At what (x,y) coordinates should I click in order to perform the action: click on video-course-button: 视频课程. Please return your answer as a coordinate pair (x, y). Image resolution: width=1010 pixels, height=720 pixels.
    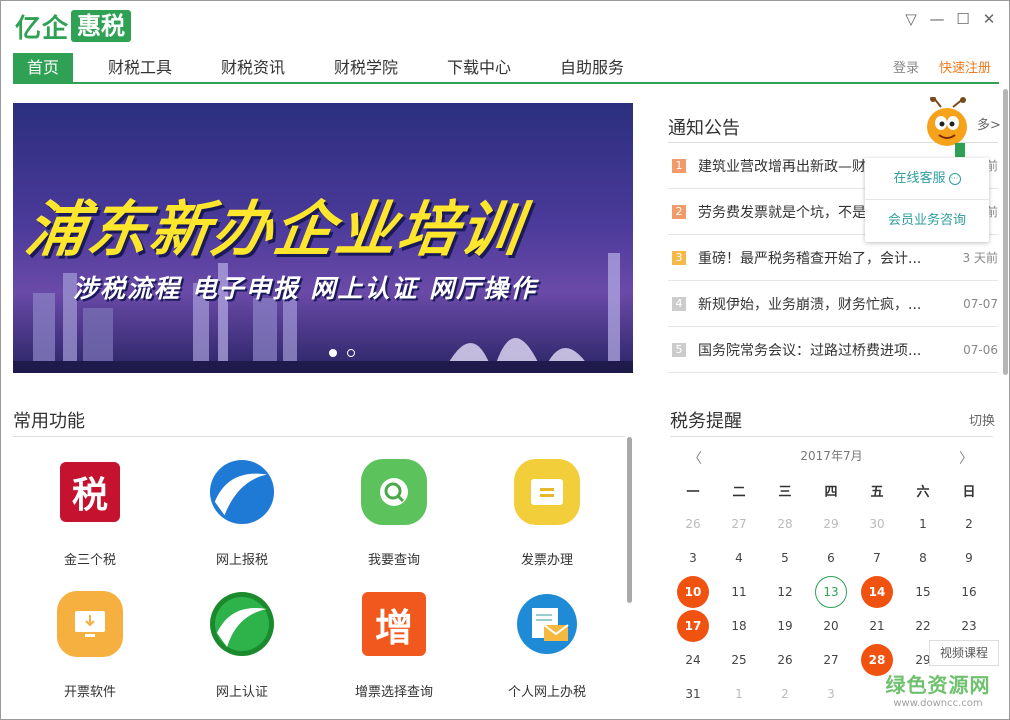
    Looking at the image, I should click on (964, 653).